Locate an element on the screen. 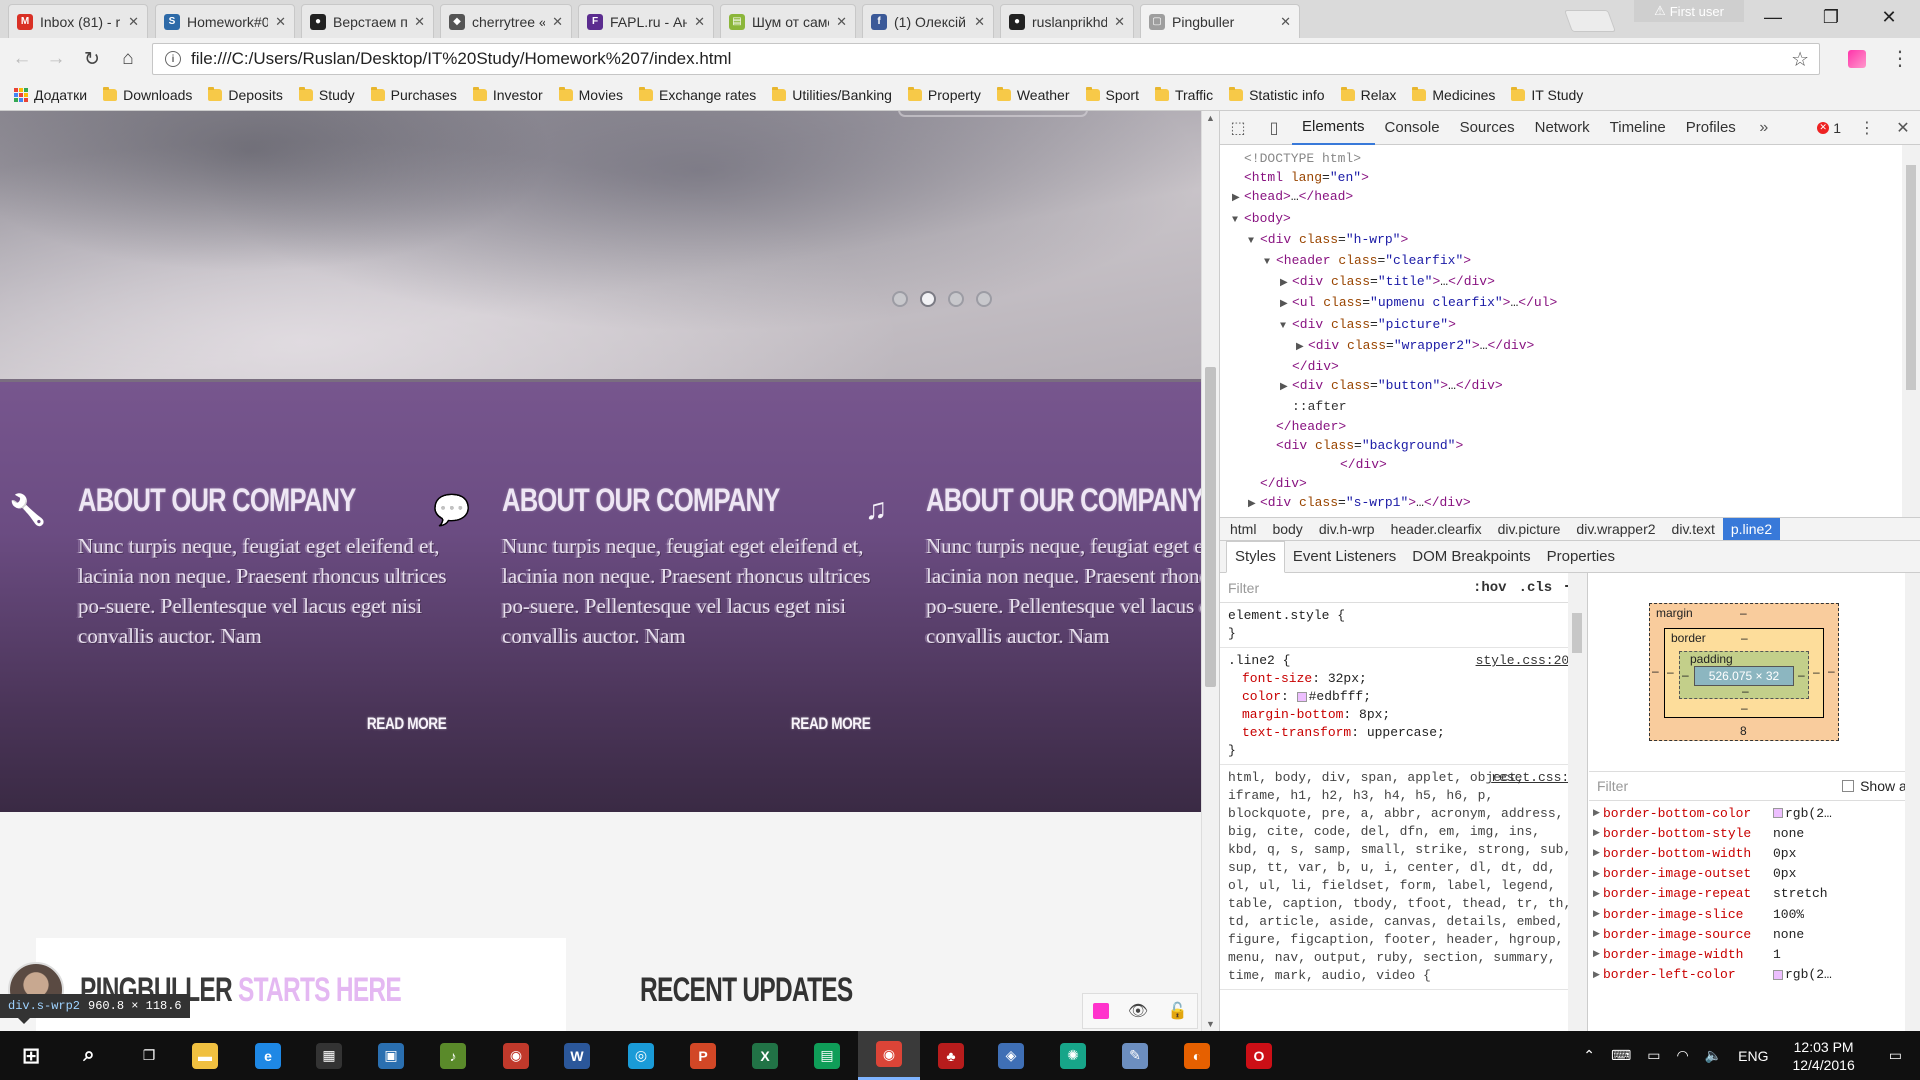  dom-node-line: ▶ <div class="s-wrp1">…</div> is located at coordinates (1561, 503).